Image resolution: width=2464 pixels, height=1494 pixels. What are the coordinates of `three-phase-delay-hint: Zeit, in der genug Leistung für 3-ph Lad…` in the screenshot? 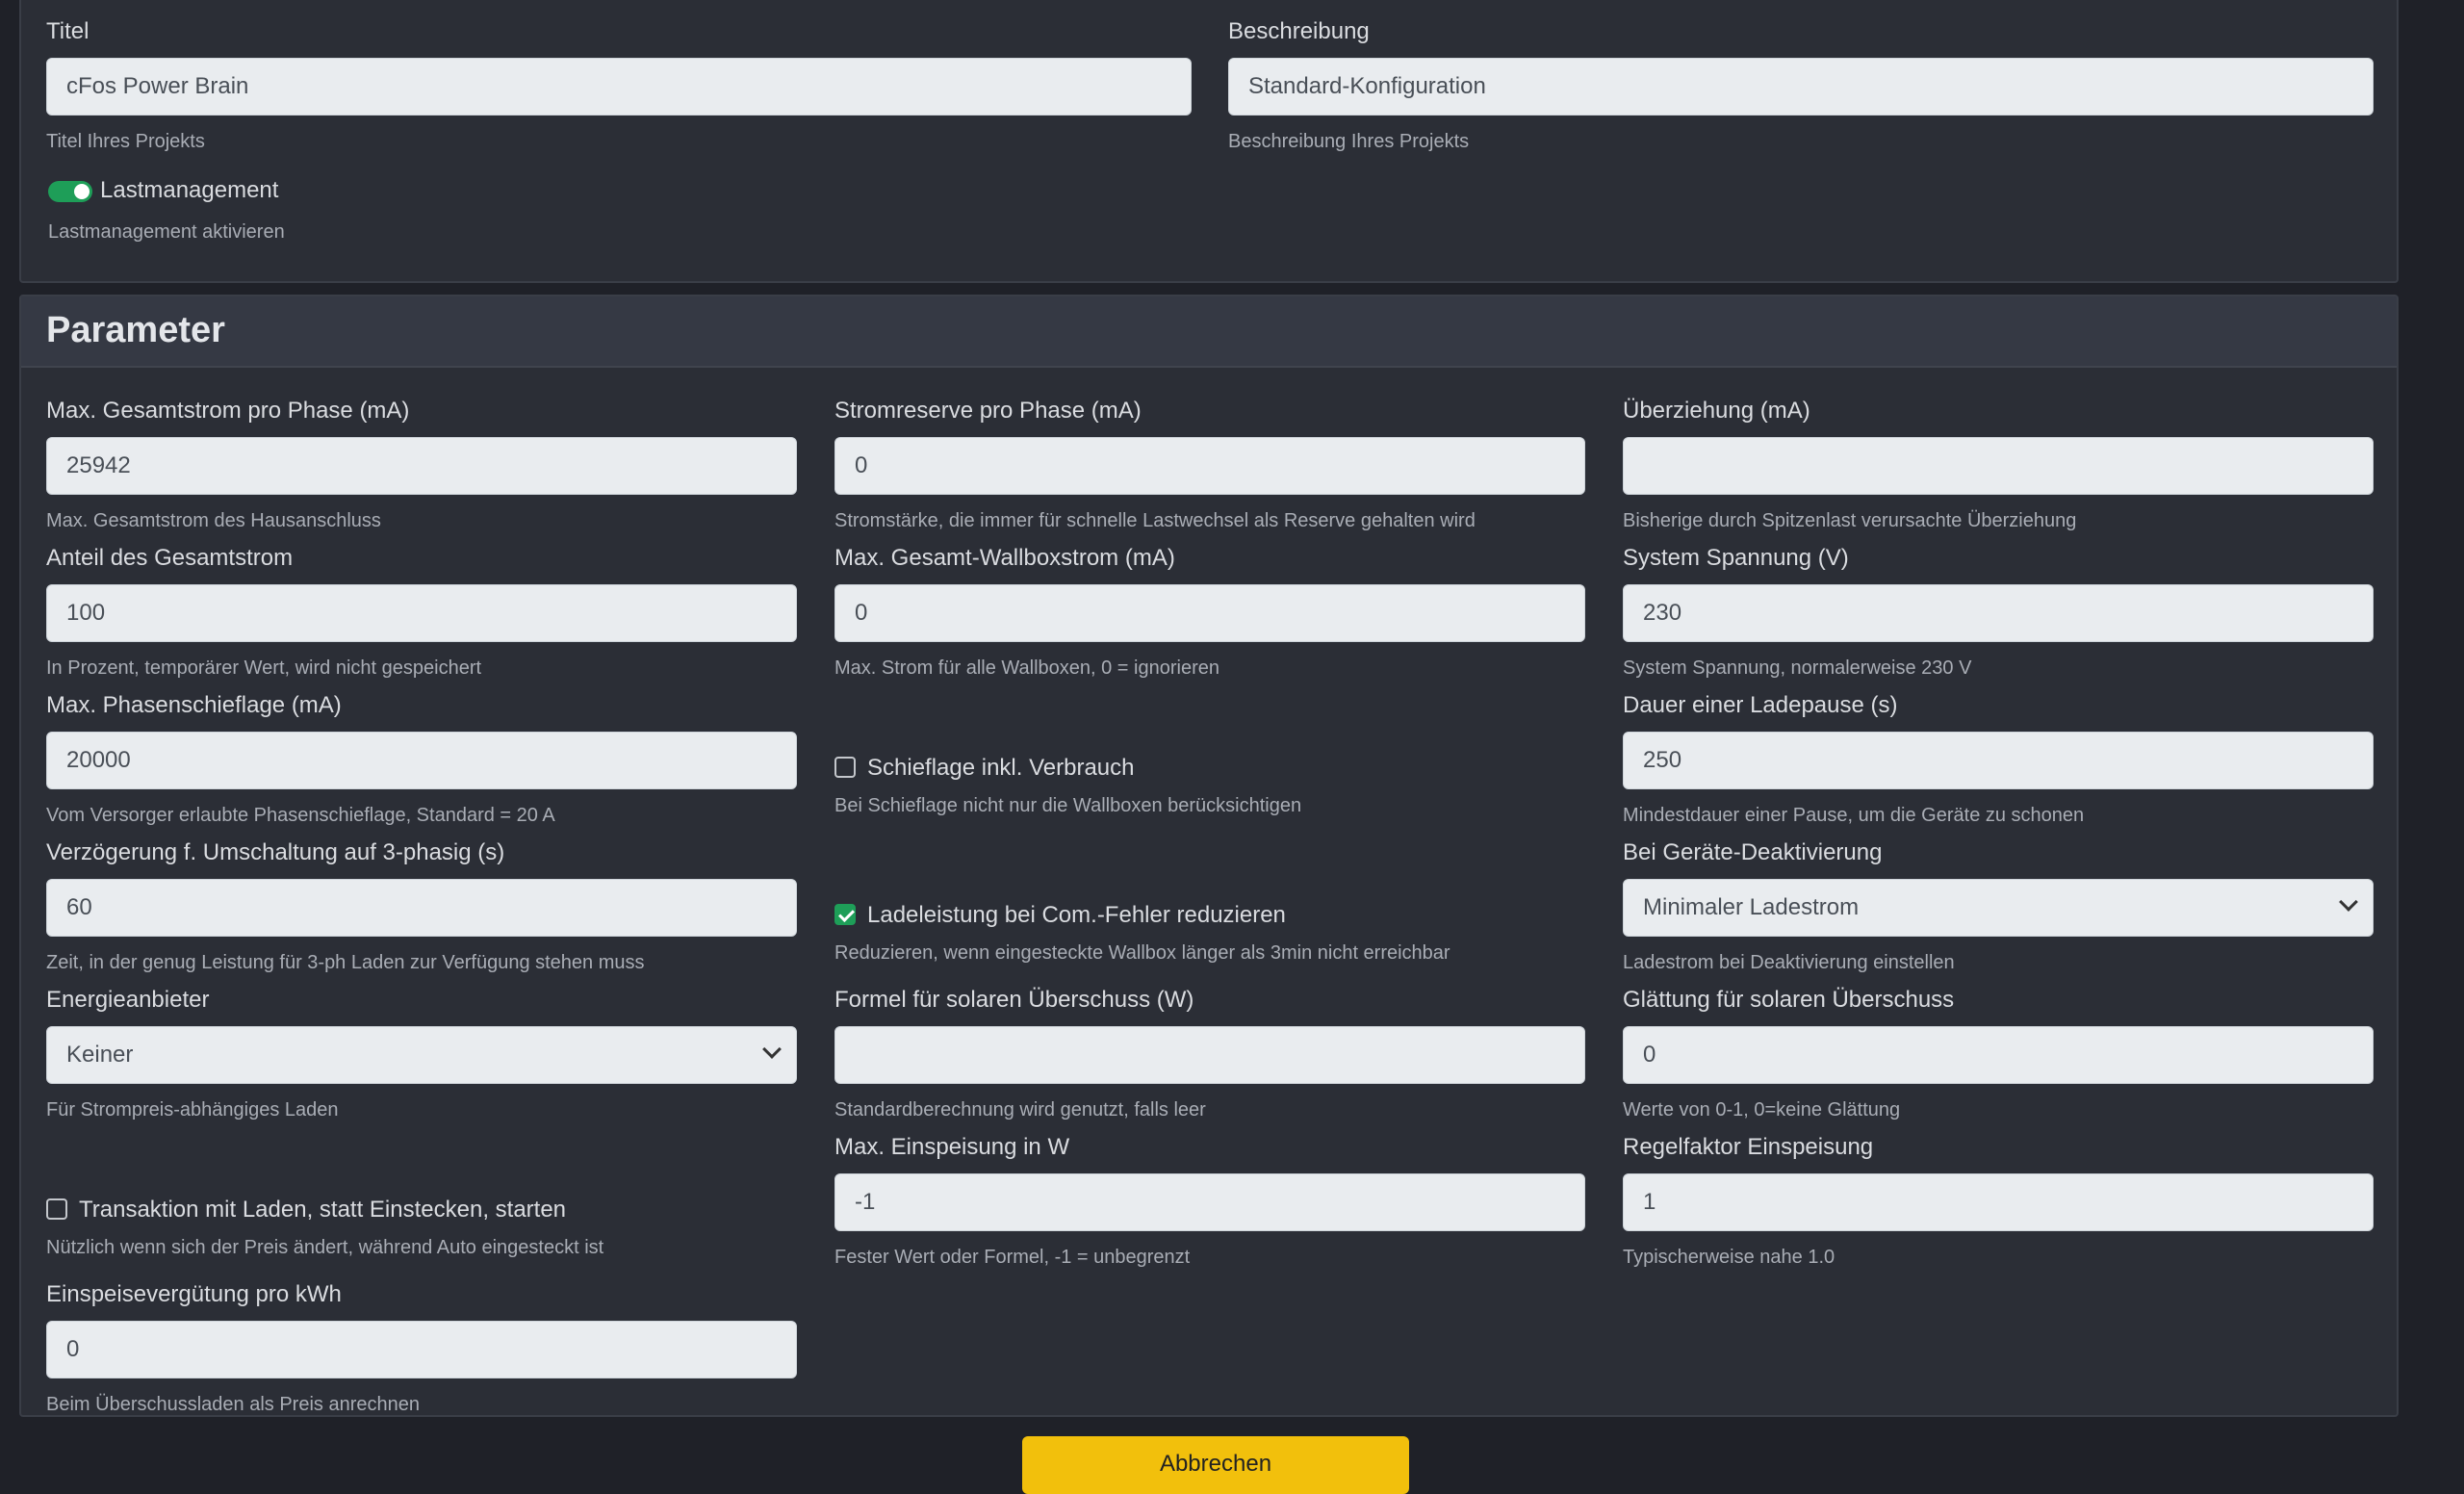 It's located at (345, 963).